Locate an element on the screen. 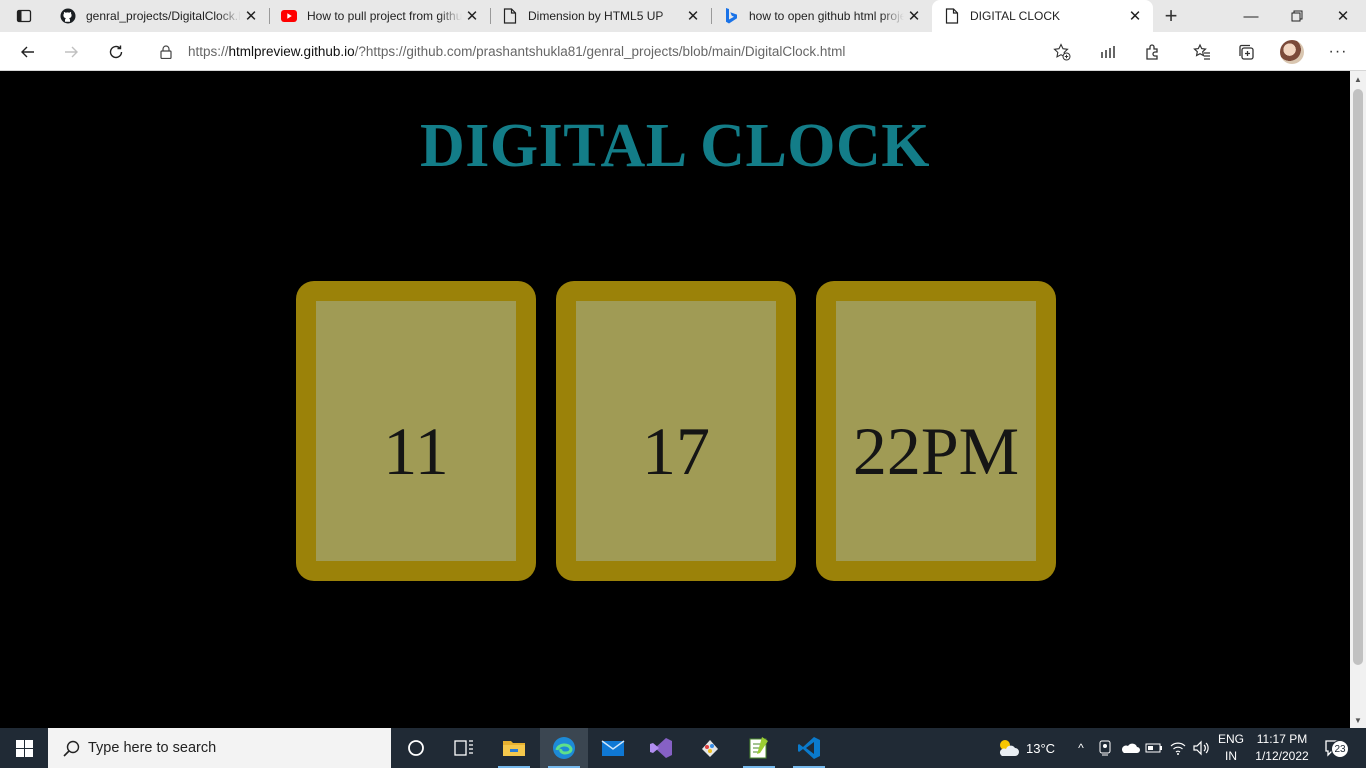 The image size is (1366, 768). github-icon is located at coordinates (68, 16).